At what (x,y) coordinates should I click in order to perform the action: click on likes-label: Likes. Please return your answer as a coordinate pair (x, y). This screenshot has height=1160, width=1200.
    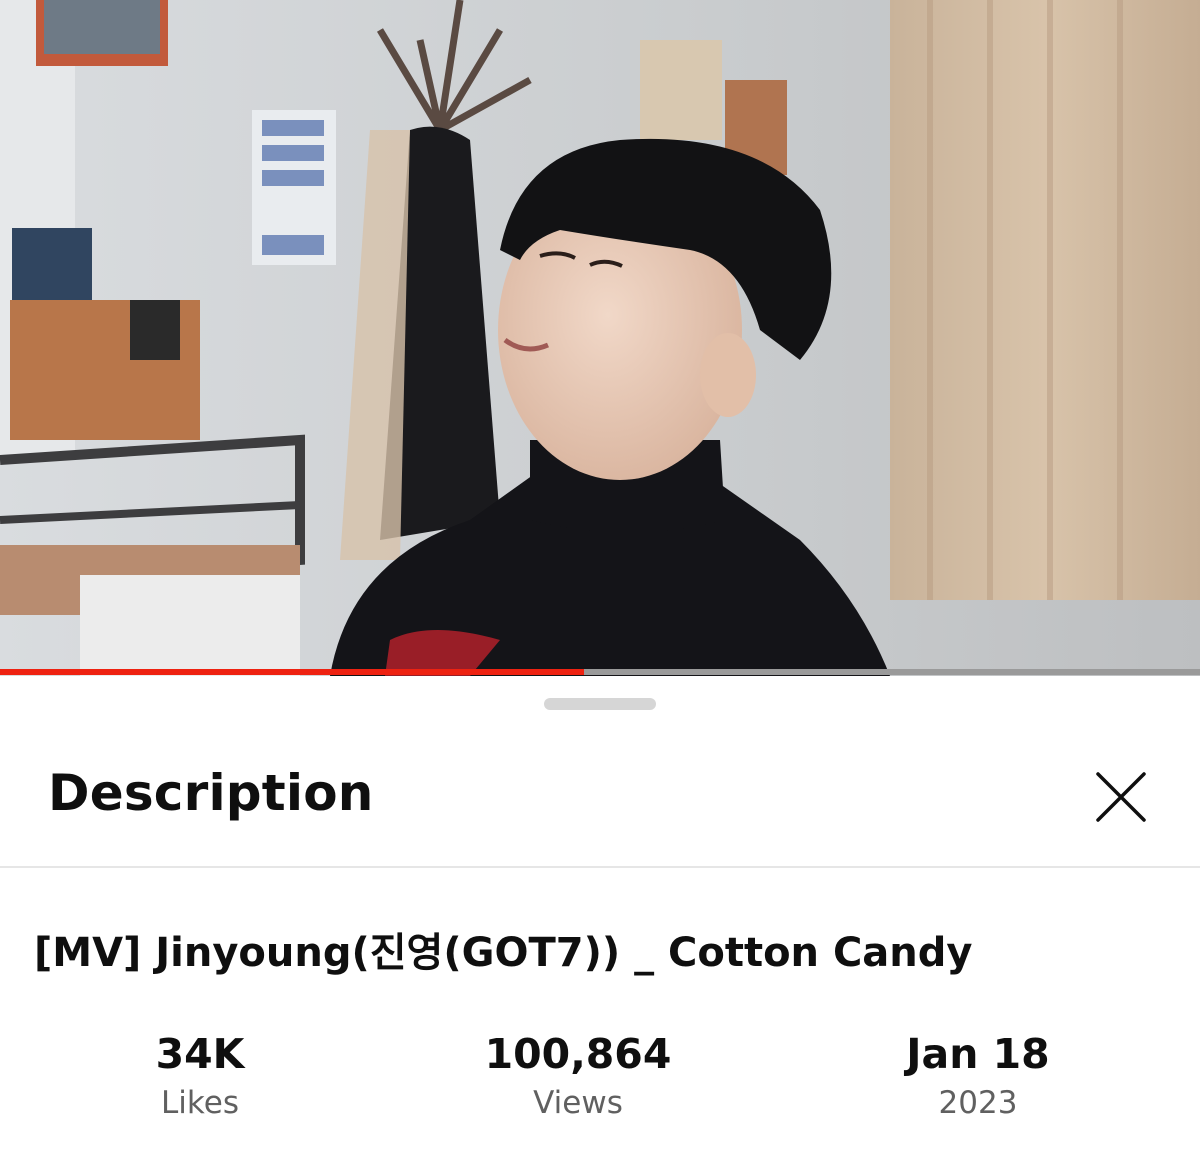
    Looking at the image, I should click on (200, 1103).